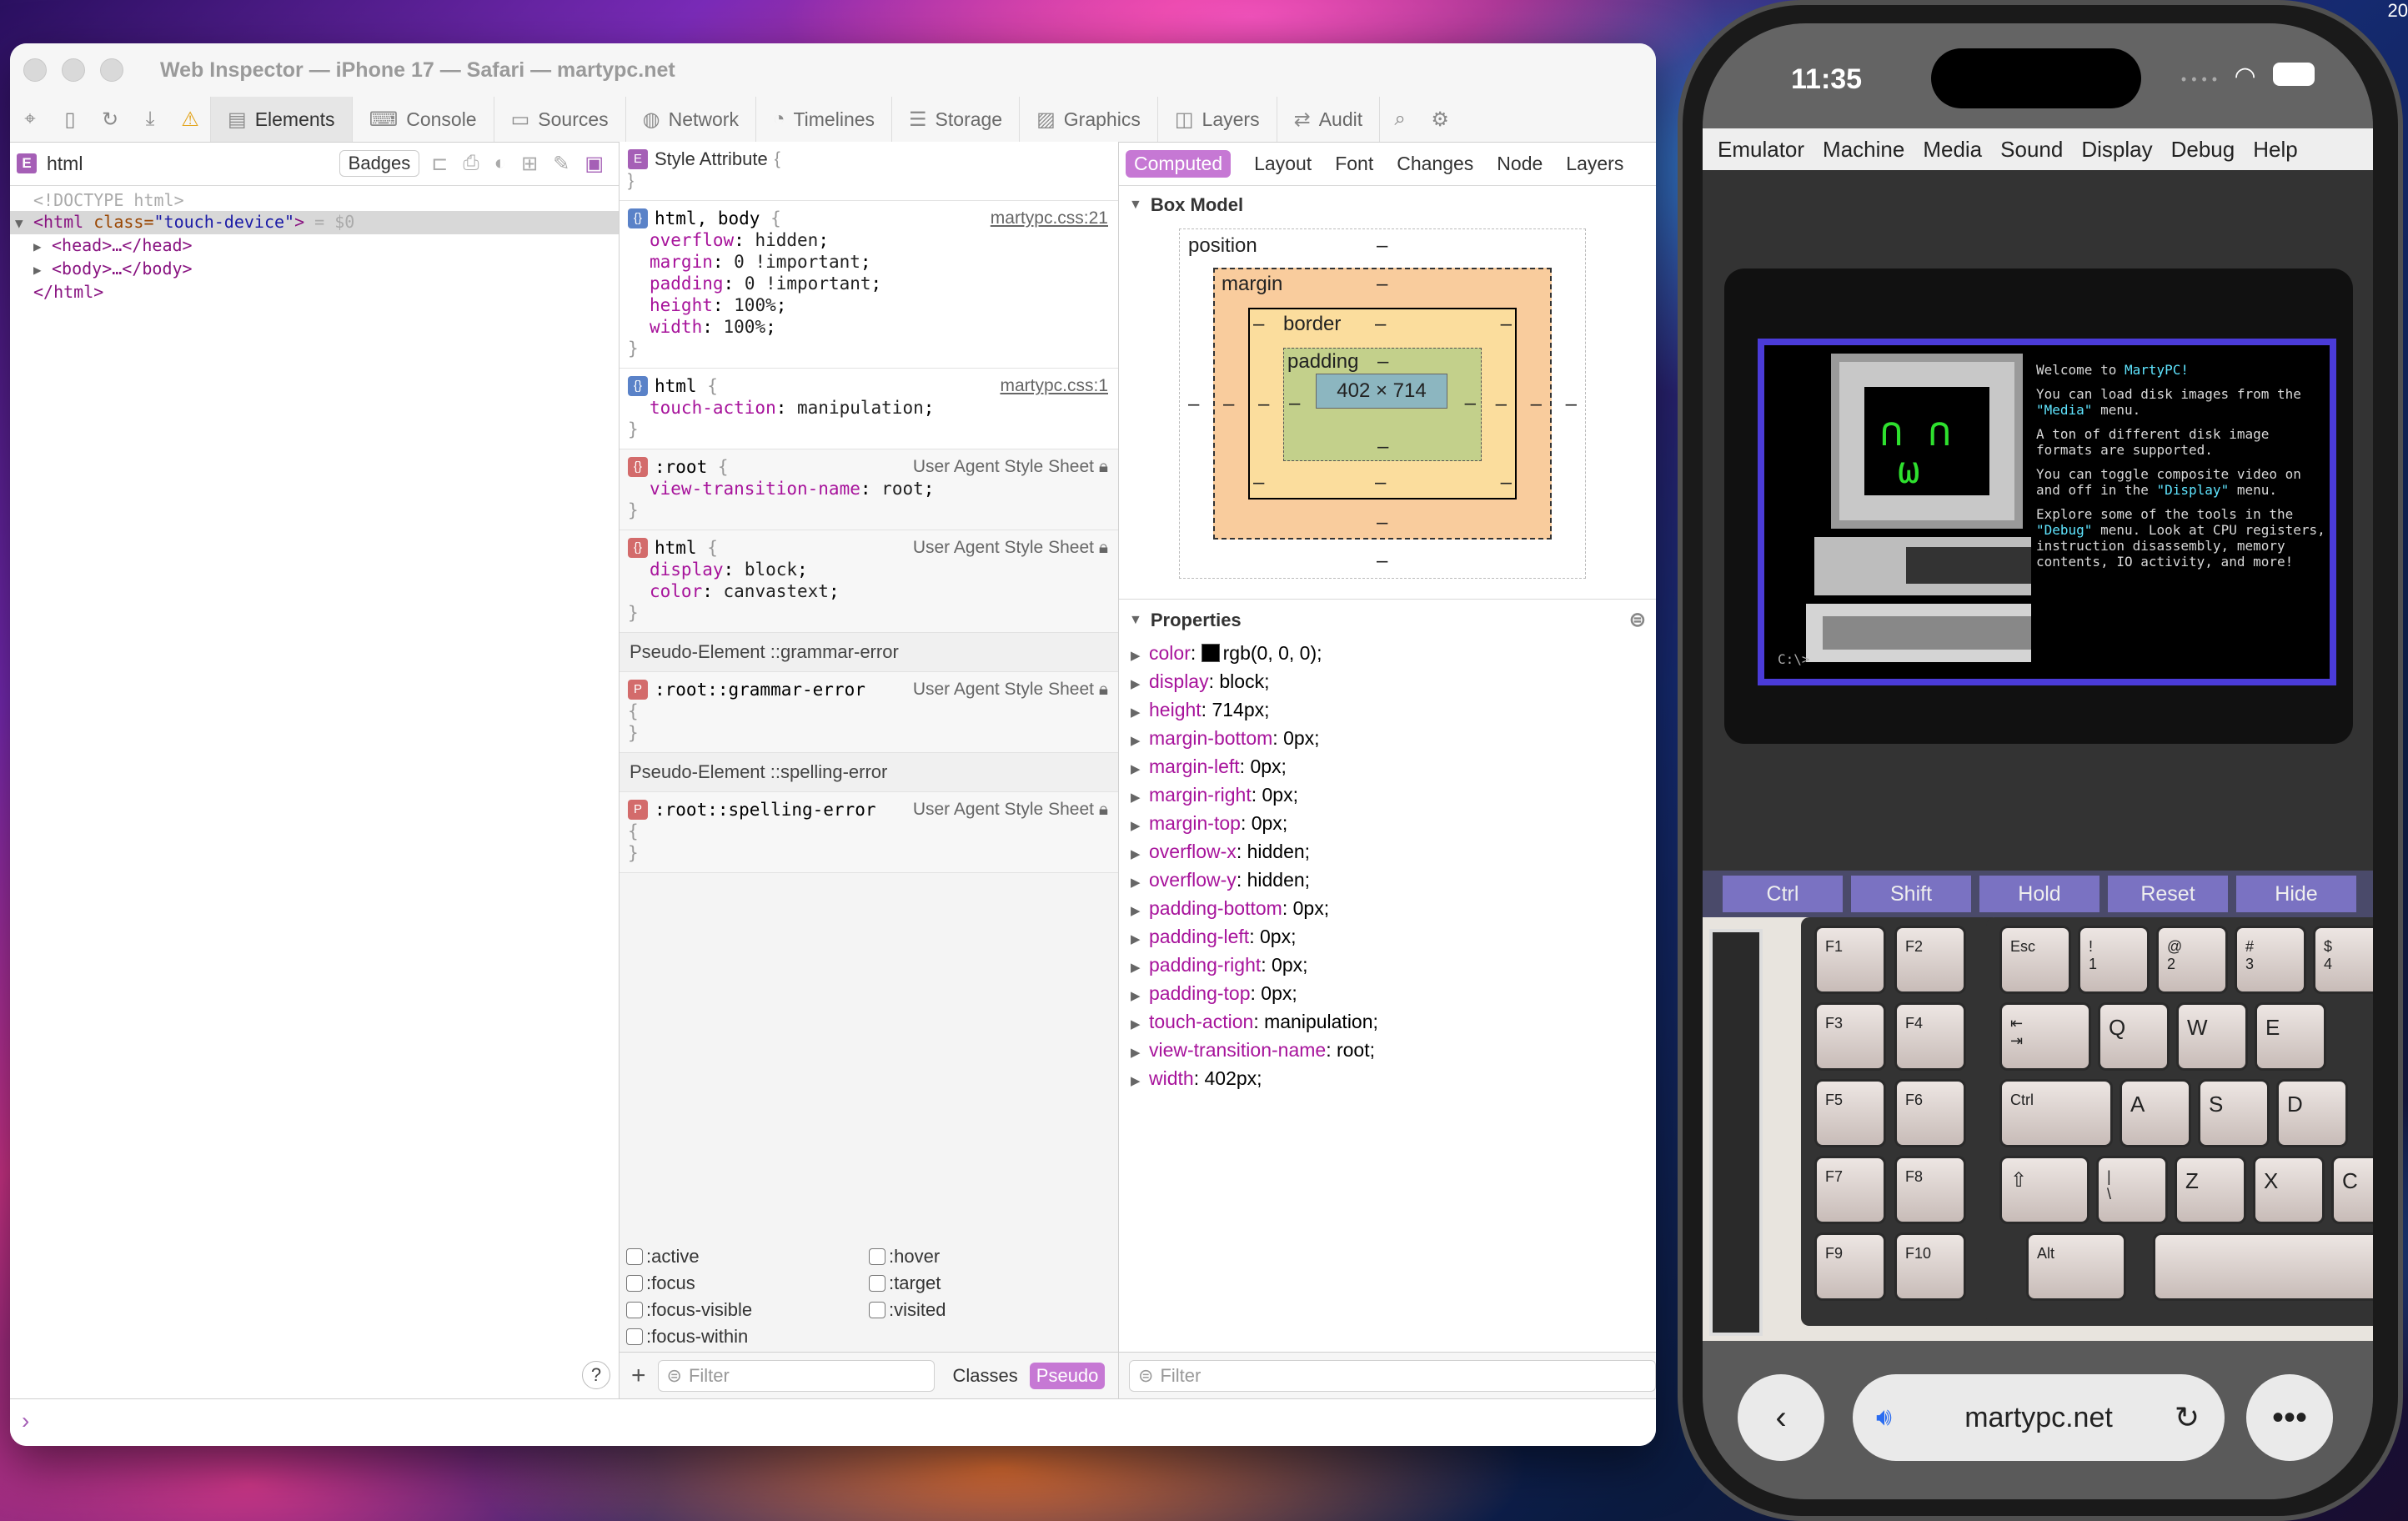 The image size is (2408, 1521). What do you see at coordinates (2203, 150) in the screenshot?
I see `menu-debug: Debug` at bounding box center [2203, 150].